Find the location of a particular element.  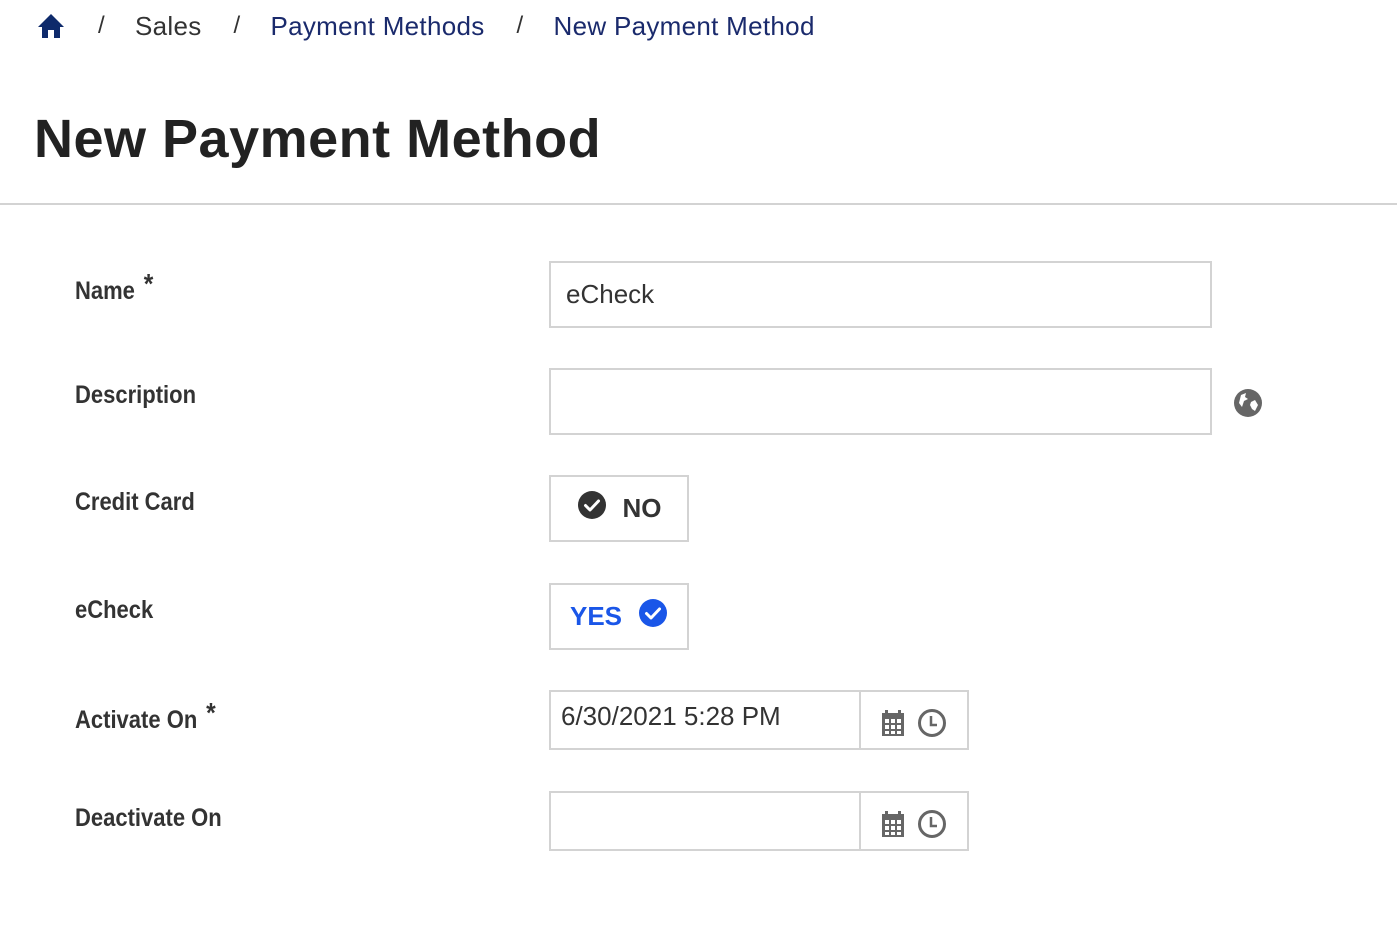

name-label: Name * is located at coordinates (114, 287).